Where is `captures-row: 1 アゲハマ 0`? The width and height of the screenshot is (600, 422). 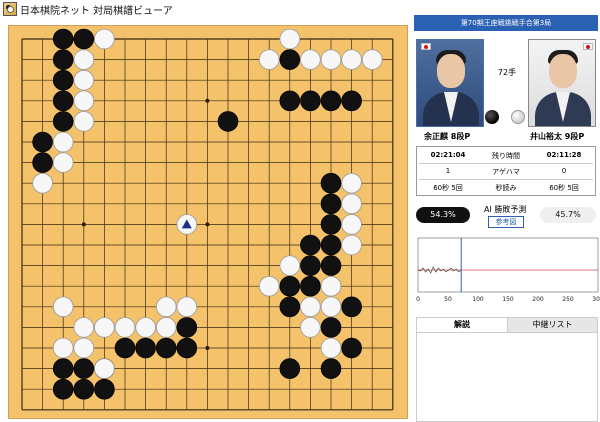
captures-row: 1 アゲハマ 0 is located at coordinates (506, 172).